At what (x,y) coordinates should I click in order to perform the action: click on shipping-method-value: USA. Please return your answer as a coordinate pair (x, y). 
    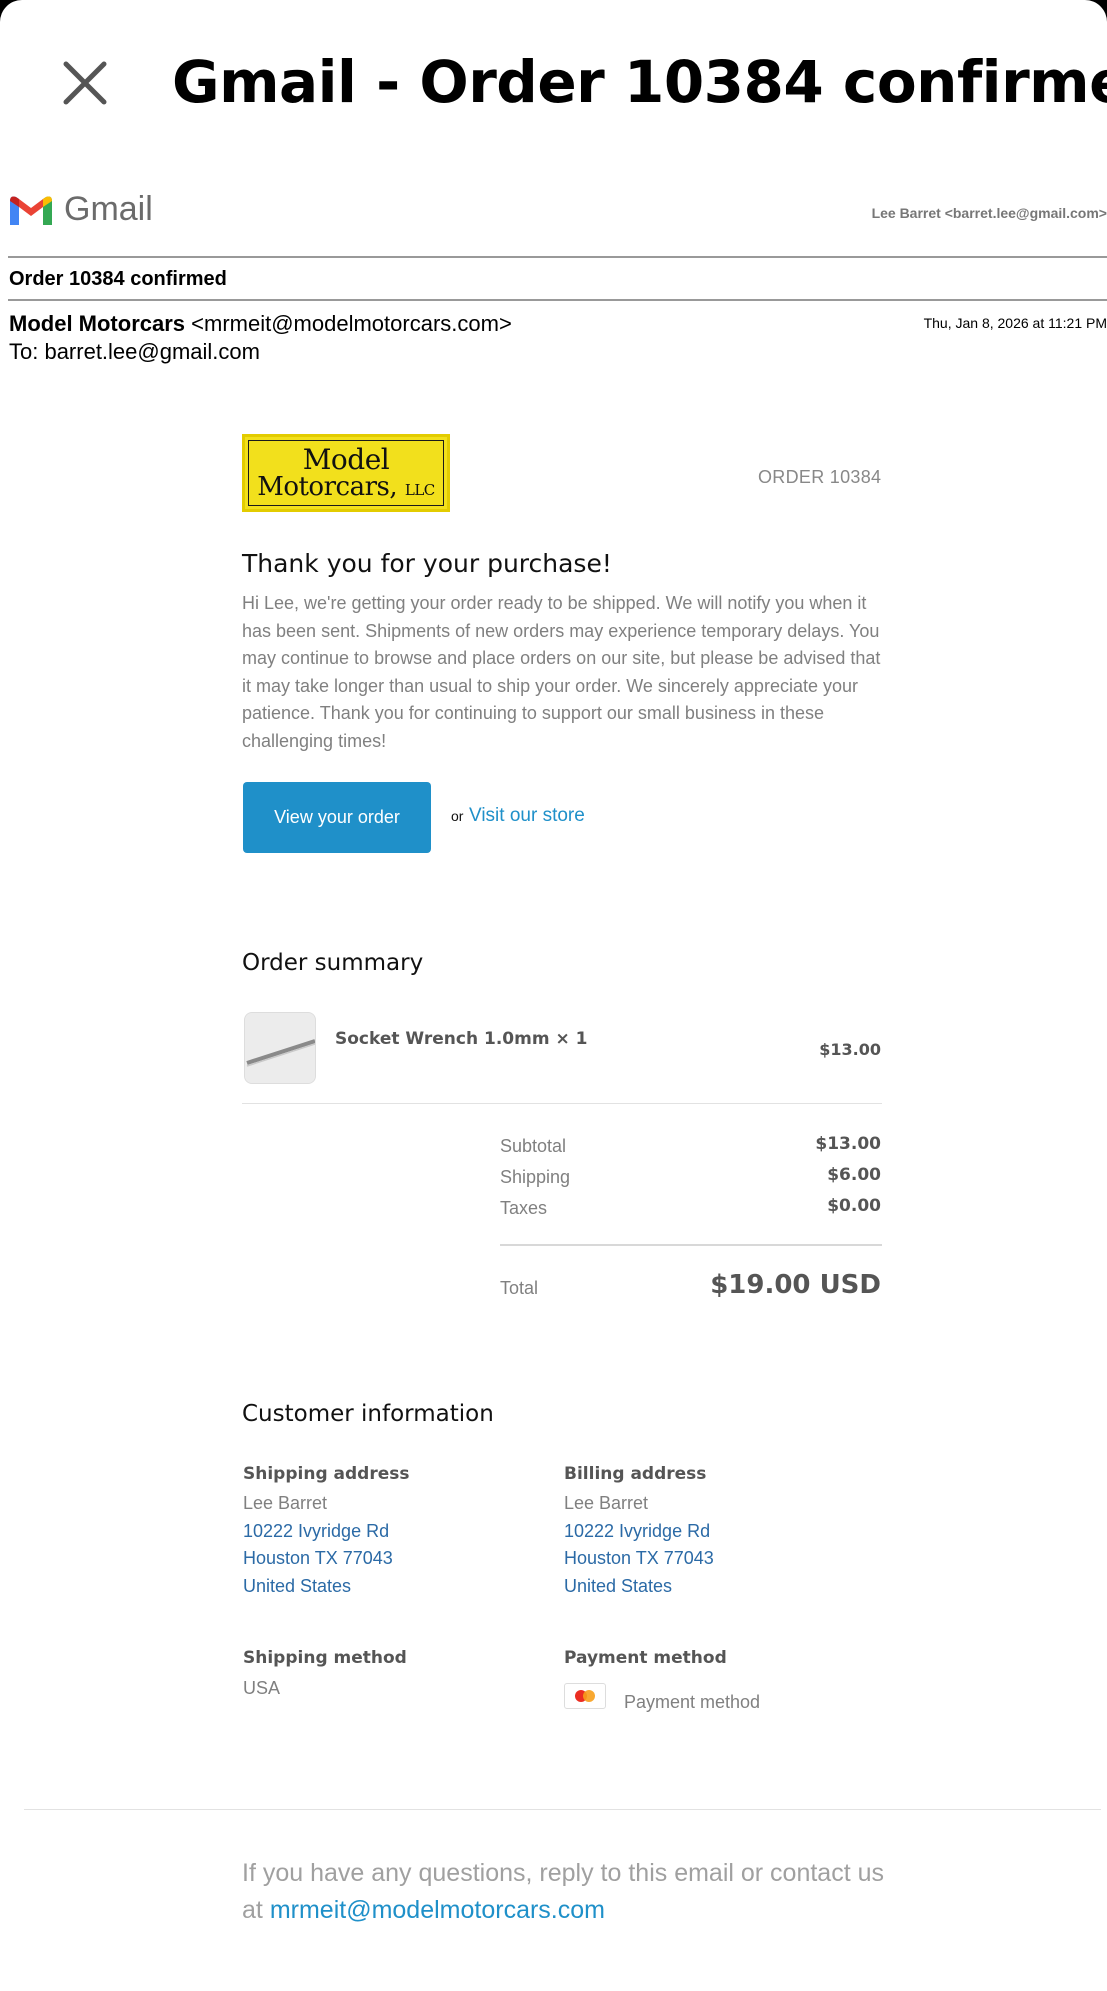
    Looking at the image, I should click on (262, 1688).